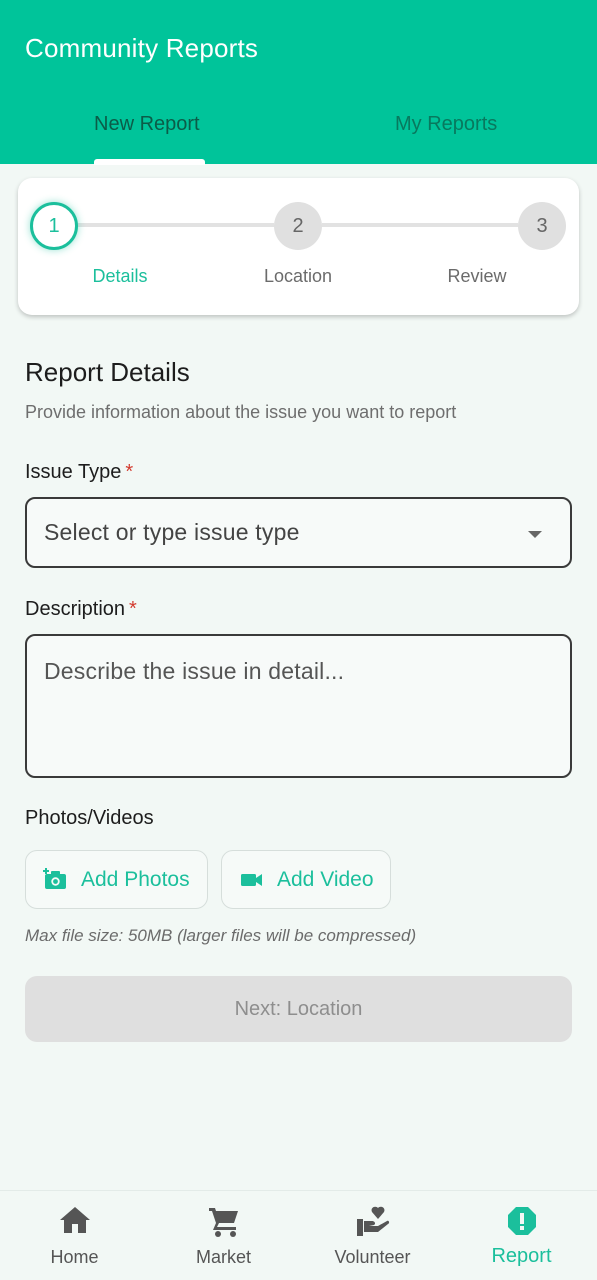  What do you see at coordinates (535, 534) in the screenshot?
I see `dropdown-arrow-icon` at bounding box center [535, 534].